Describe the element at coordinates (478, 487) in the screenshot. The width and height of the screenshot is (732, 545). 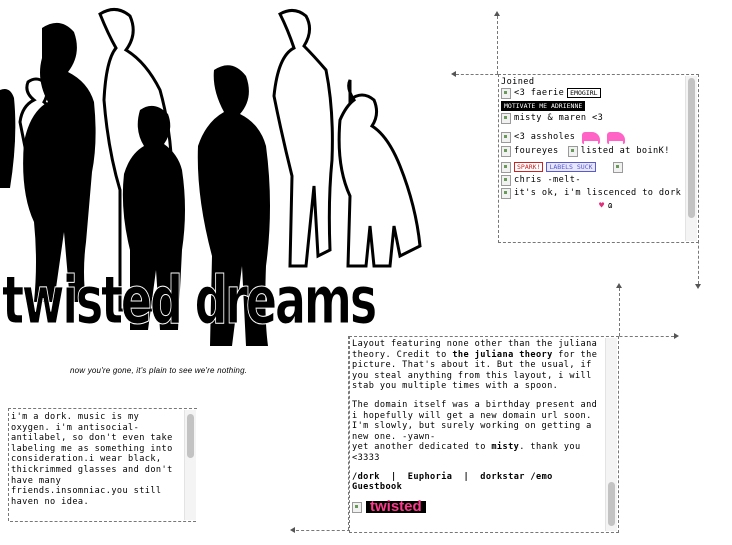
I see `link-guestbook: Guestbook` at that location.